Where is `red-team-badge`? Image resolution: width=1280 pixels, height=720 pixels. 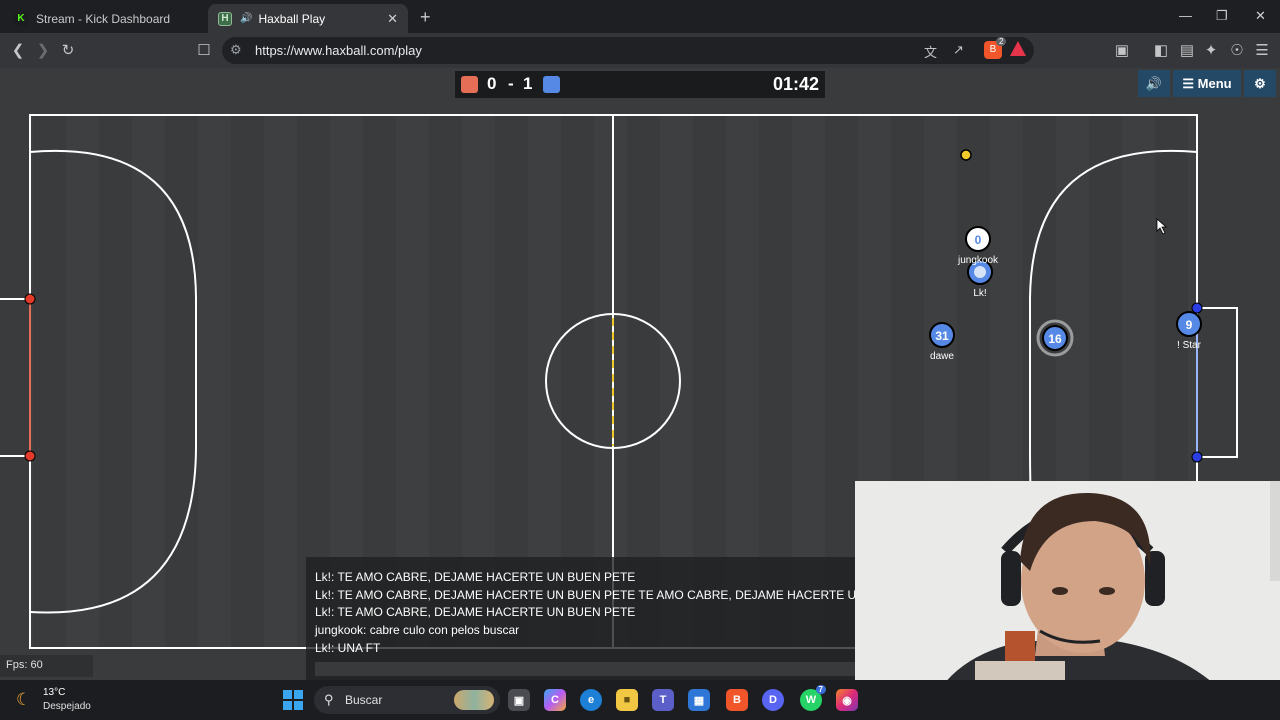 red-team-badge is located at coordinates (469, 84).